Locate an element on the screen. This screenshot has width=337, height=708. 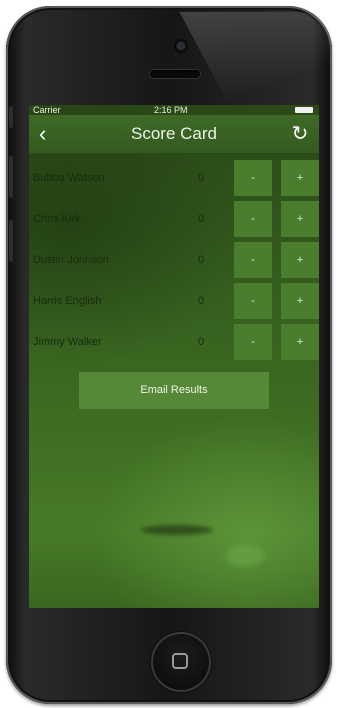
page-title: Score Card is located at coordinates (174, 133).